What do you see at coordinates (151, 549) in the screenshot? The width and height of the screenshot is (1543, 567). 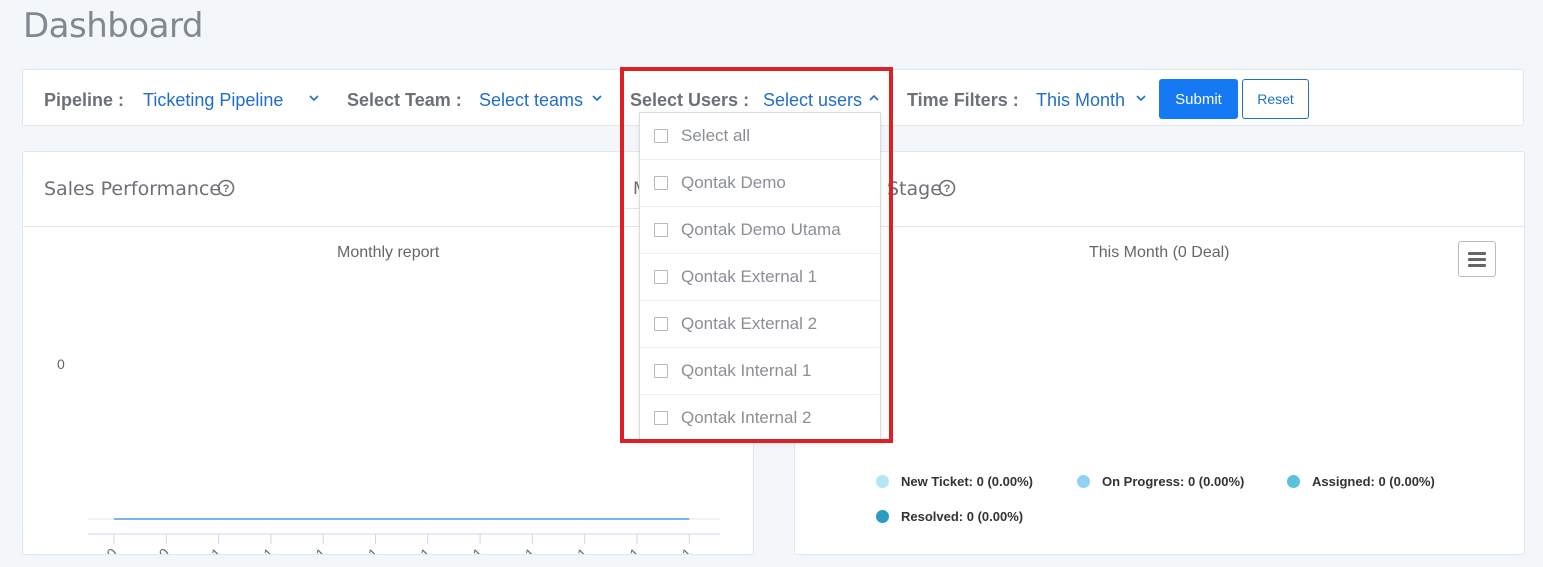 I see `x-tick-label: Dec 20` at bounding box center [151, 549].